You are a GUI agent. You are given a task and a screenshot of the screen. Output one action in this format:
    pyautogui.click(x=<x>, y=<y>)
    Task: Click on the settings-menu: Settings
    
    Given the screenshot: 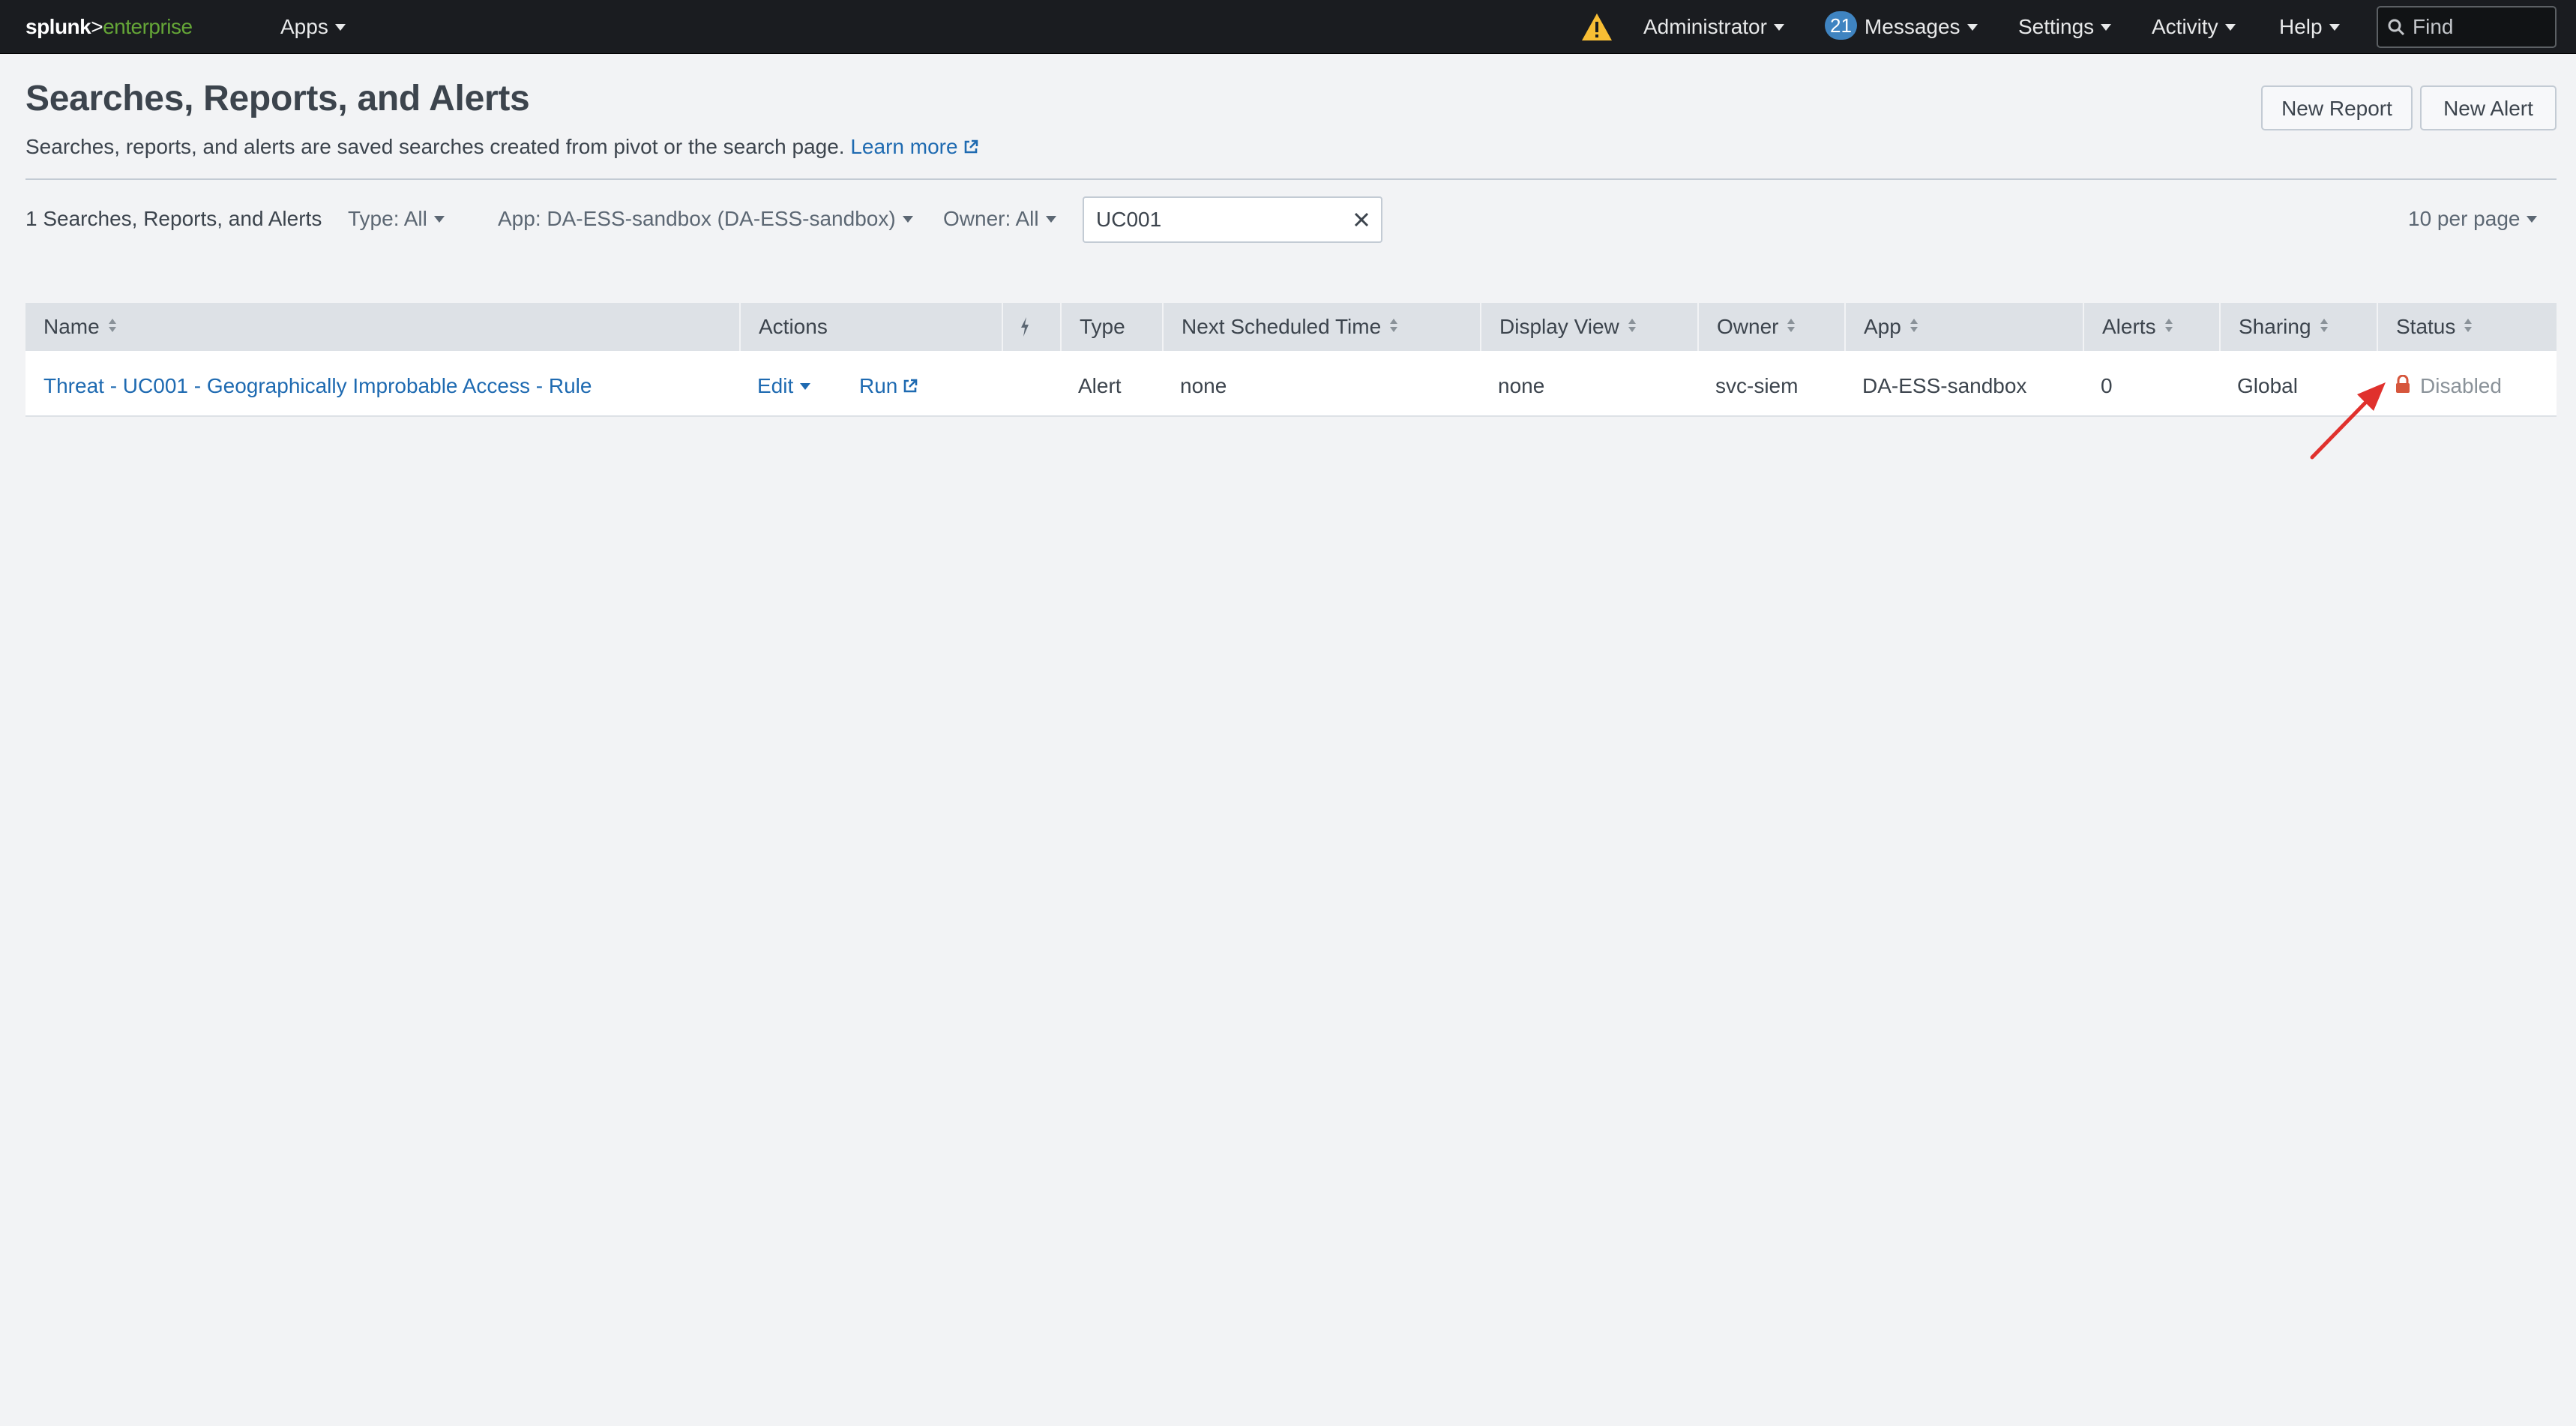 What is the action you would take?
    pyautogui.click(x=2065, y=27)
    